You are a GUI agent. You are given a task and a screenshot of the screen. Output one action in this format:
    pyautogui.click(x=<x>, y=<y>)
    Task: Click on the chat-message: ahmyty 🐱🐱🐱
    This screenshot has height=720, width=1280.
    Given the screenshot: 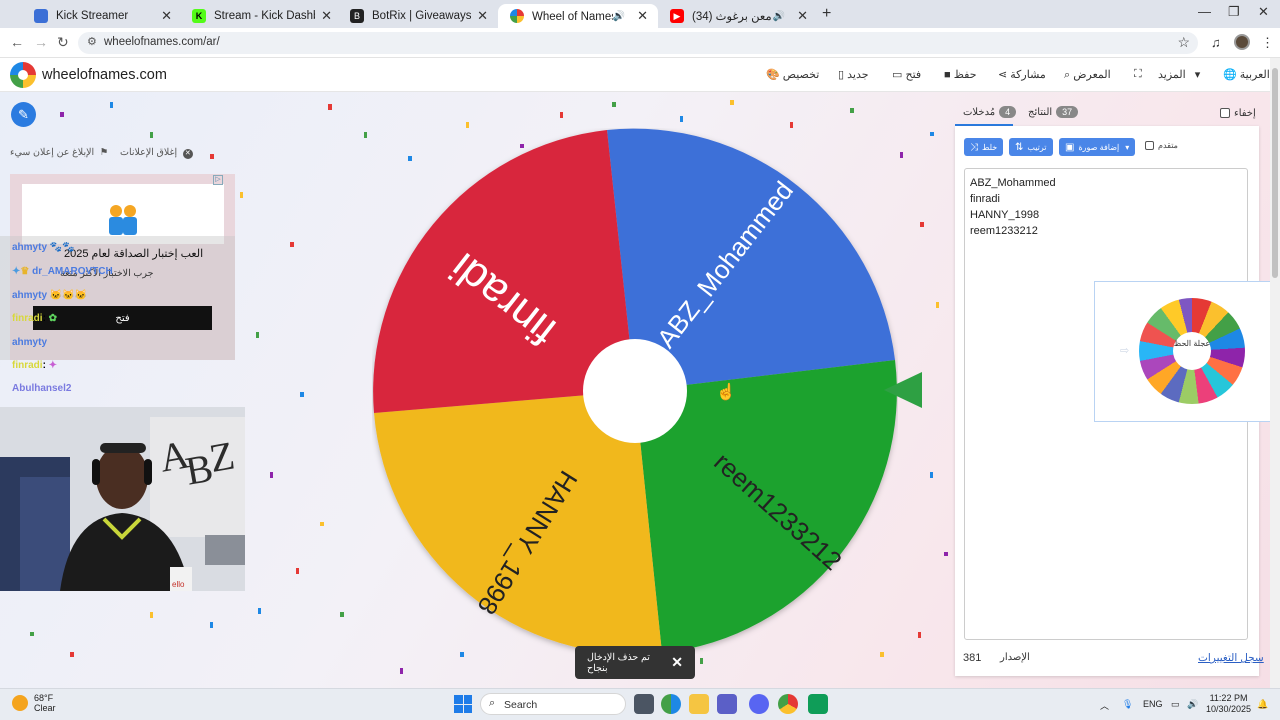 What is the action you would take?
    pyautogui.click(x=49, y=295)
    